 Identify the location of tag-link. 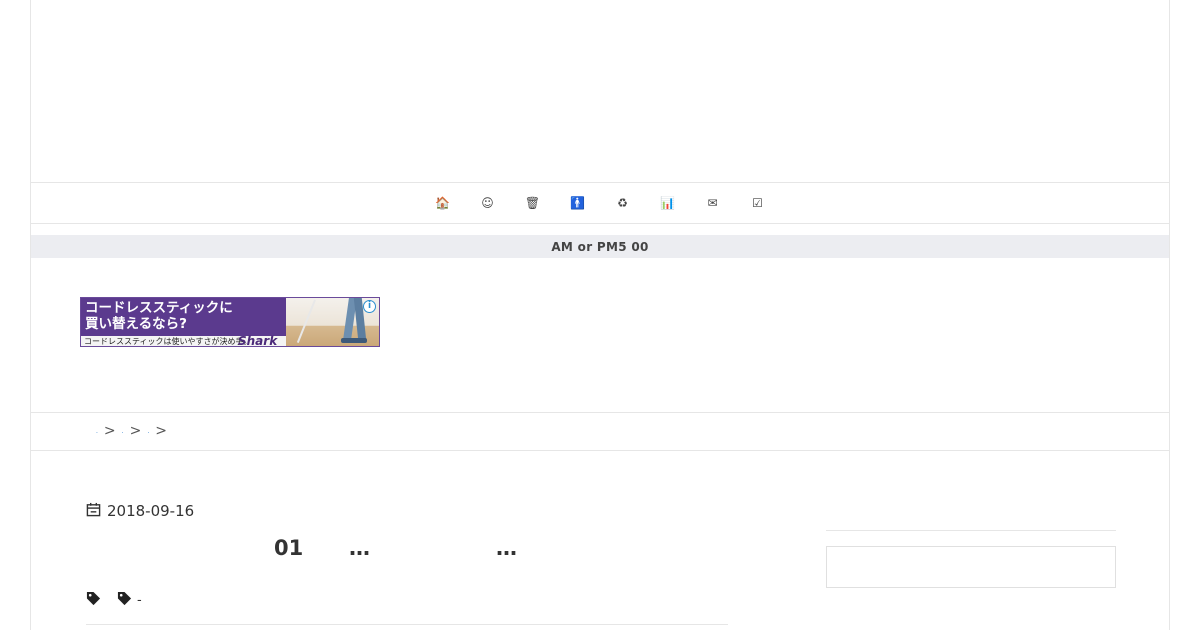
(93, 600).